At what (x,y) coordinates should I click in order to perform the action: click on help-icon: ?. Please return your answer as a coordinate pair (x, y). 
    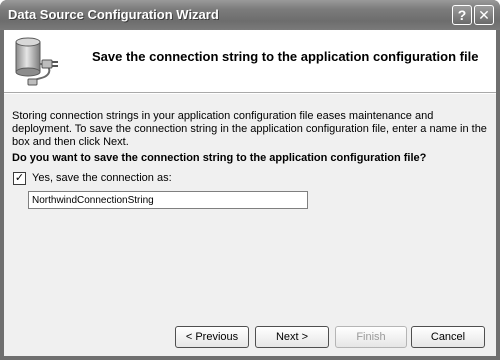
    Looking at the image, I should click on (462, 15).